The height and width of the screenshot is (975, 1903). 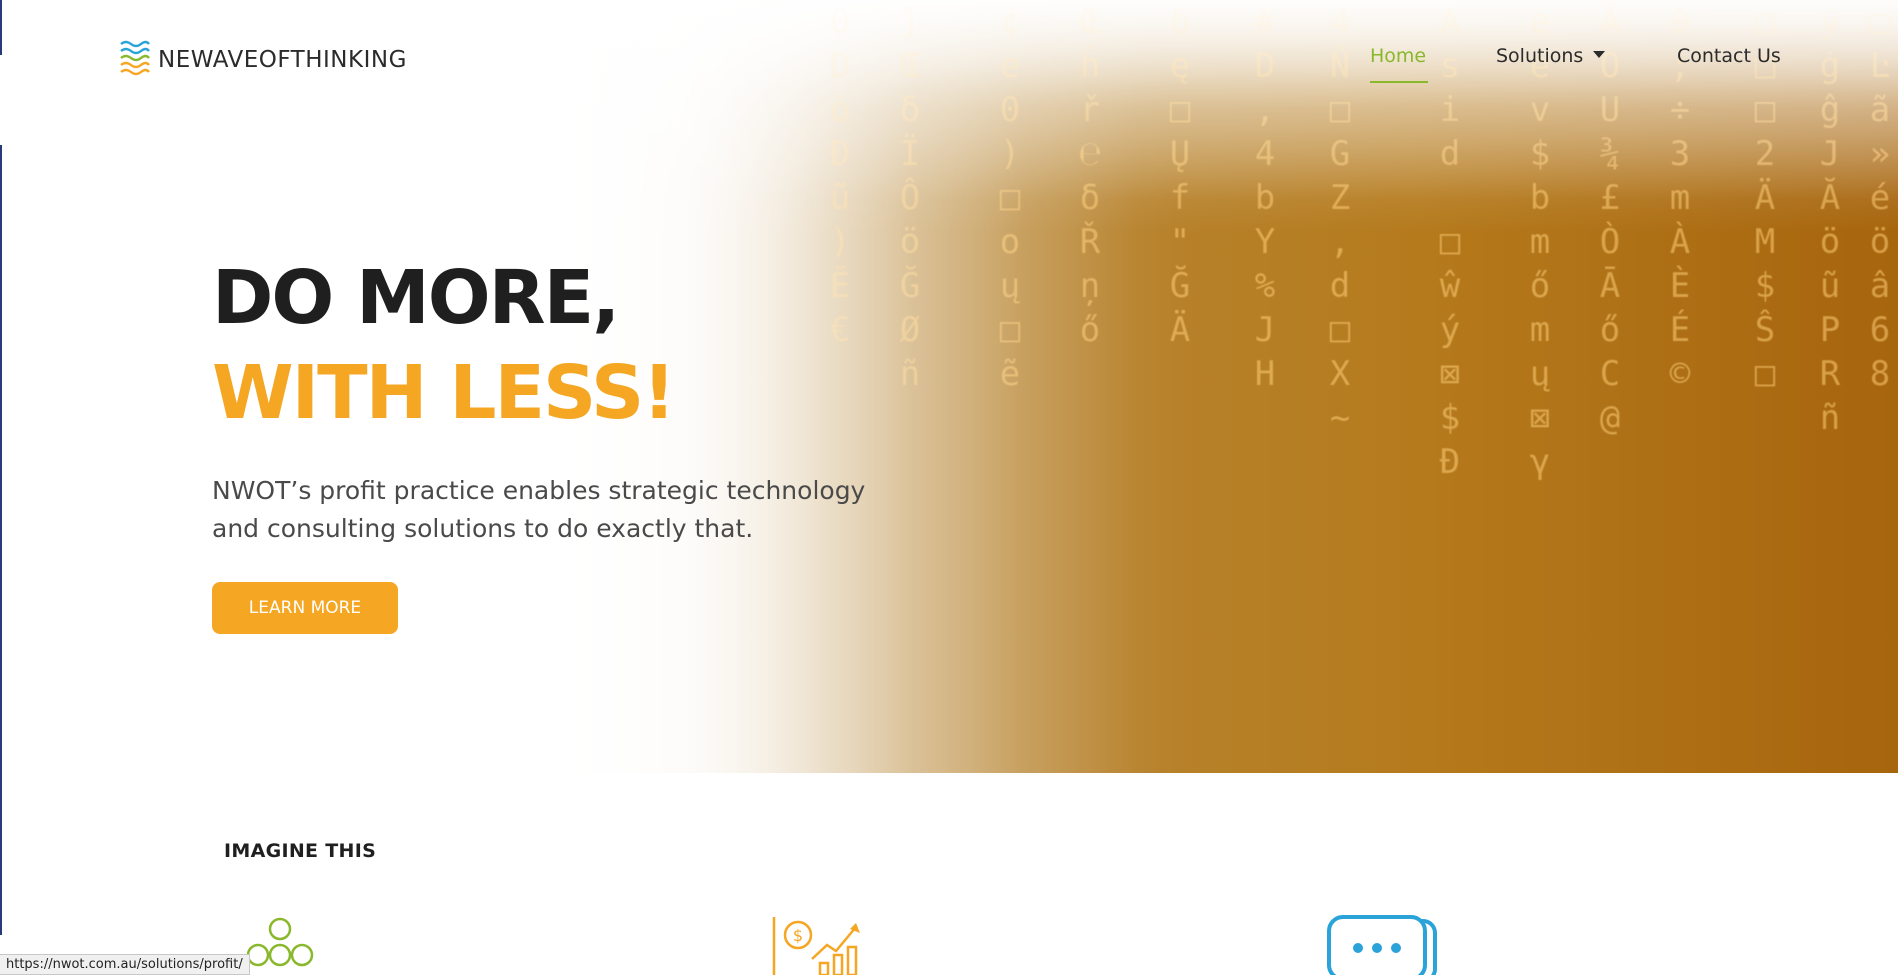 I want to click on hero-headline-line2: WITH LESS!, so click(x=444, y=393).